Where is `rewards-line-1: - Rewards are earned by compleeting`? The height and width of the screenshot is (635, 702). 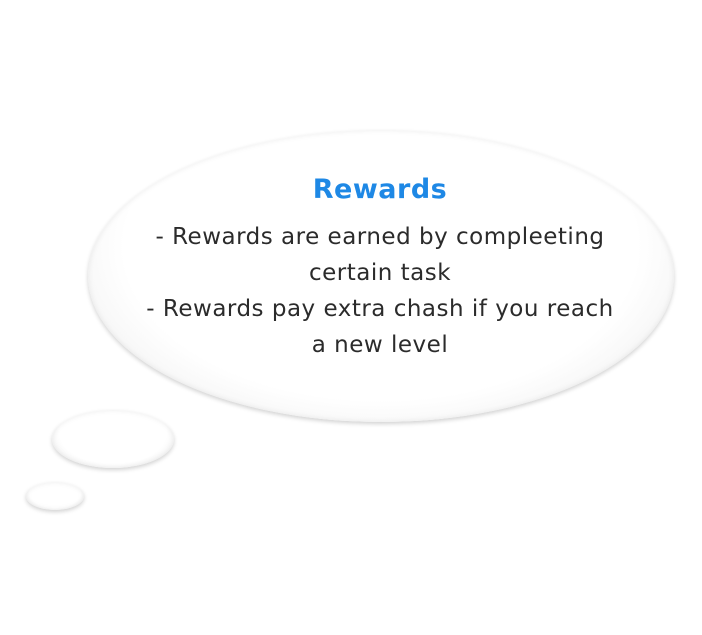 rewards-line-1: - Rewards are earned by compleeting is located at coordinates (380, 237).